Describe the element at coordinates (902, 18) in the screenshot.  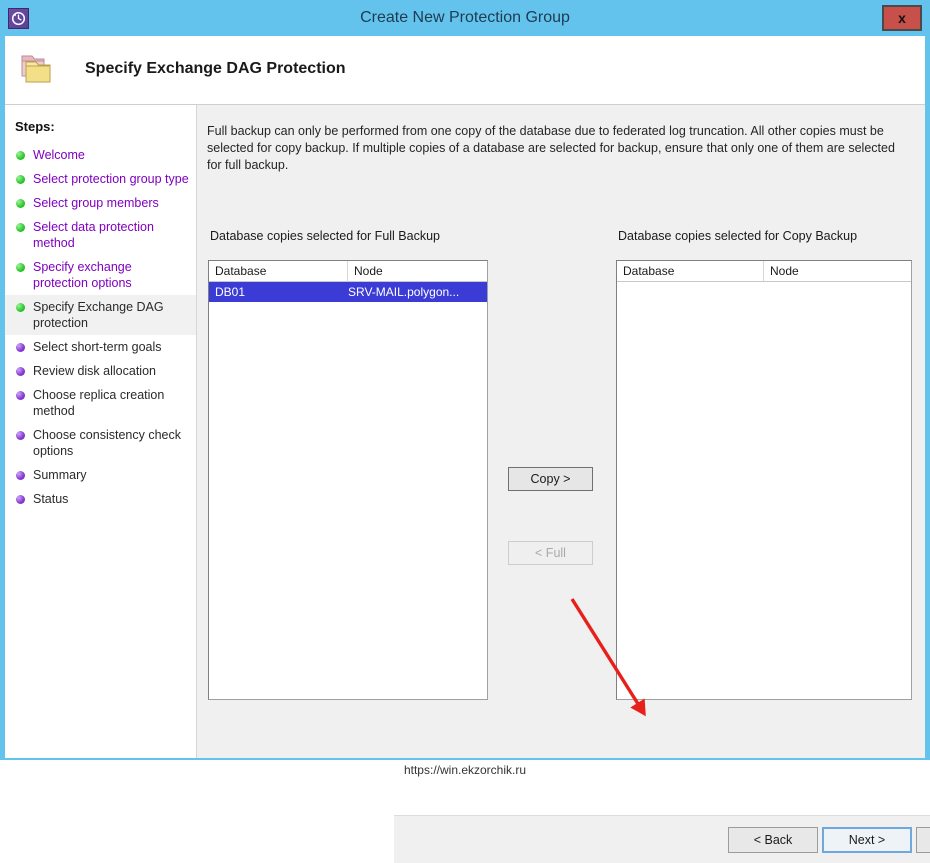
I see `close-icon: x` at that location.